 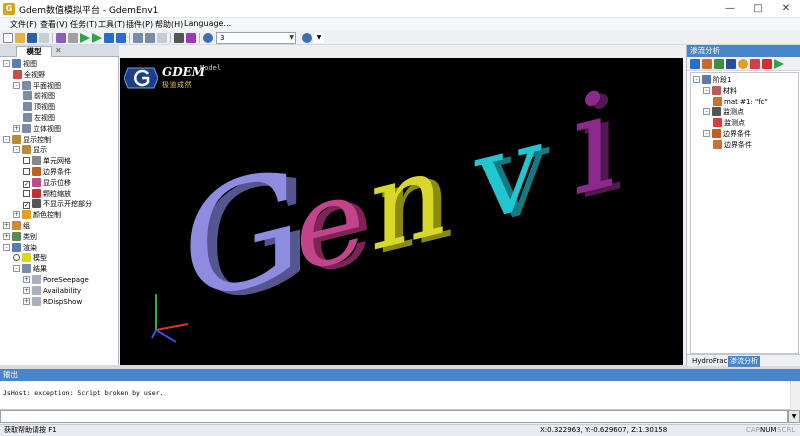 I want to click on tab-hydrofrac: HydroFrac, so click(x=709, y=361).